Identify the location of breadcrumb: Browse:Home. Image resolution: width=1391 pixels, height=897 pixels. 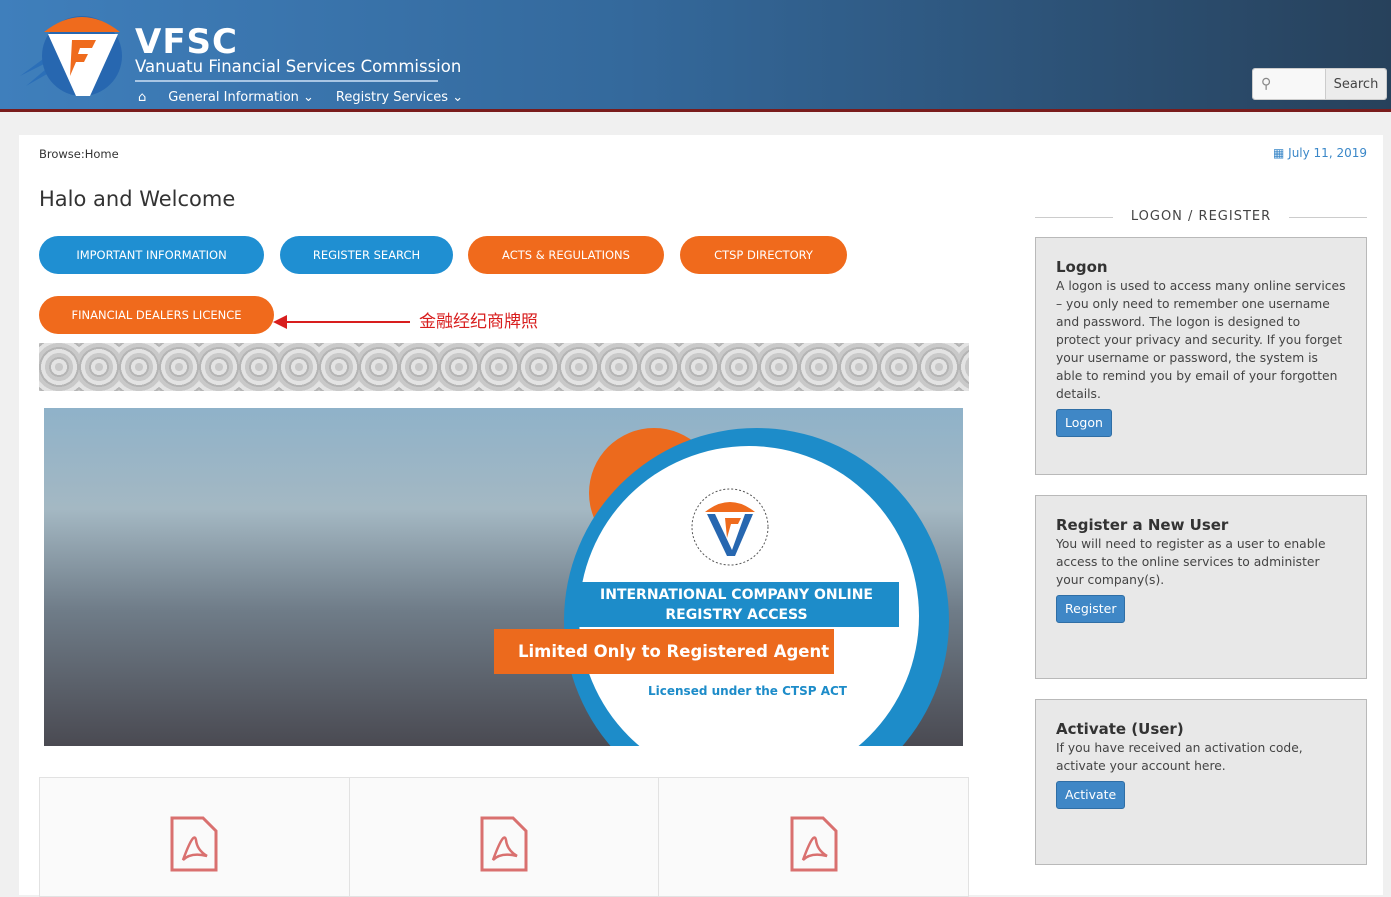
(79, 154).